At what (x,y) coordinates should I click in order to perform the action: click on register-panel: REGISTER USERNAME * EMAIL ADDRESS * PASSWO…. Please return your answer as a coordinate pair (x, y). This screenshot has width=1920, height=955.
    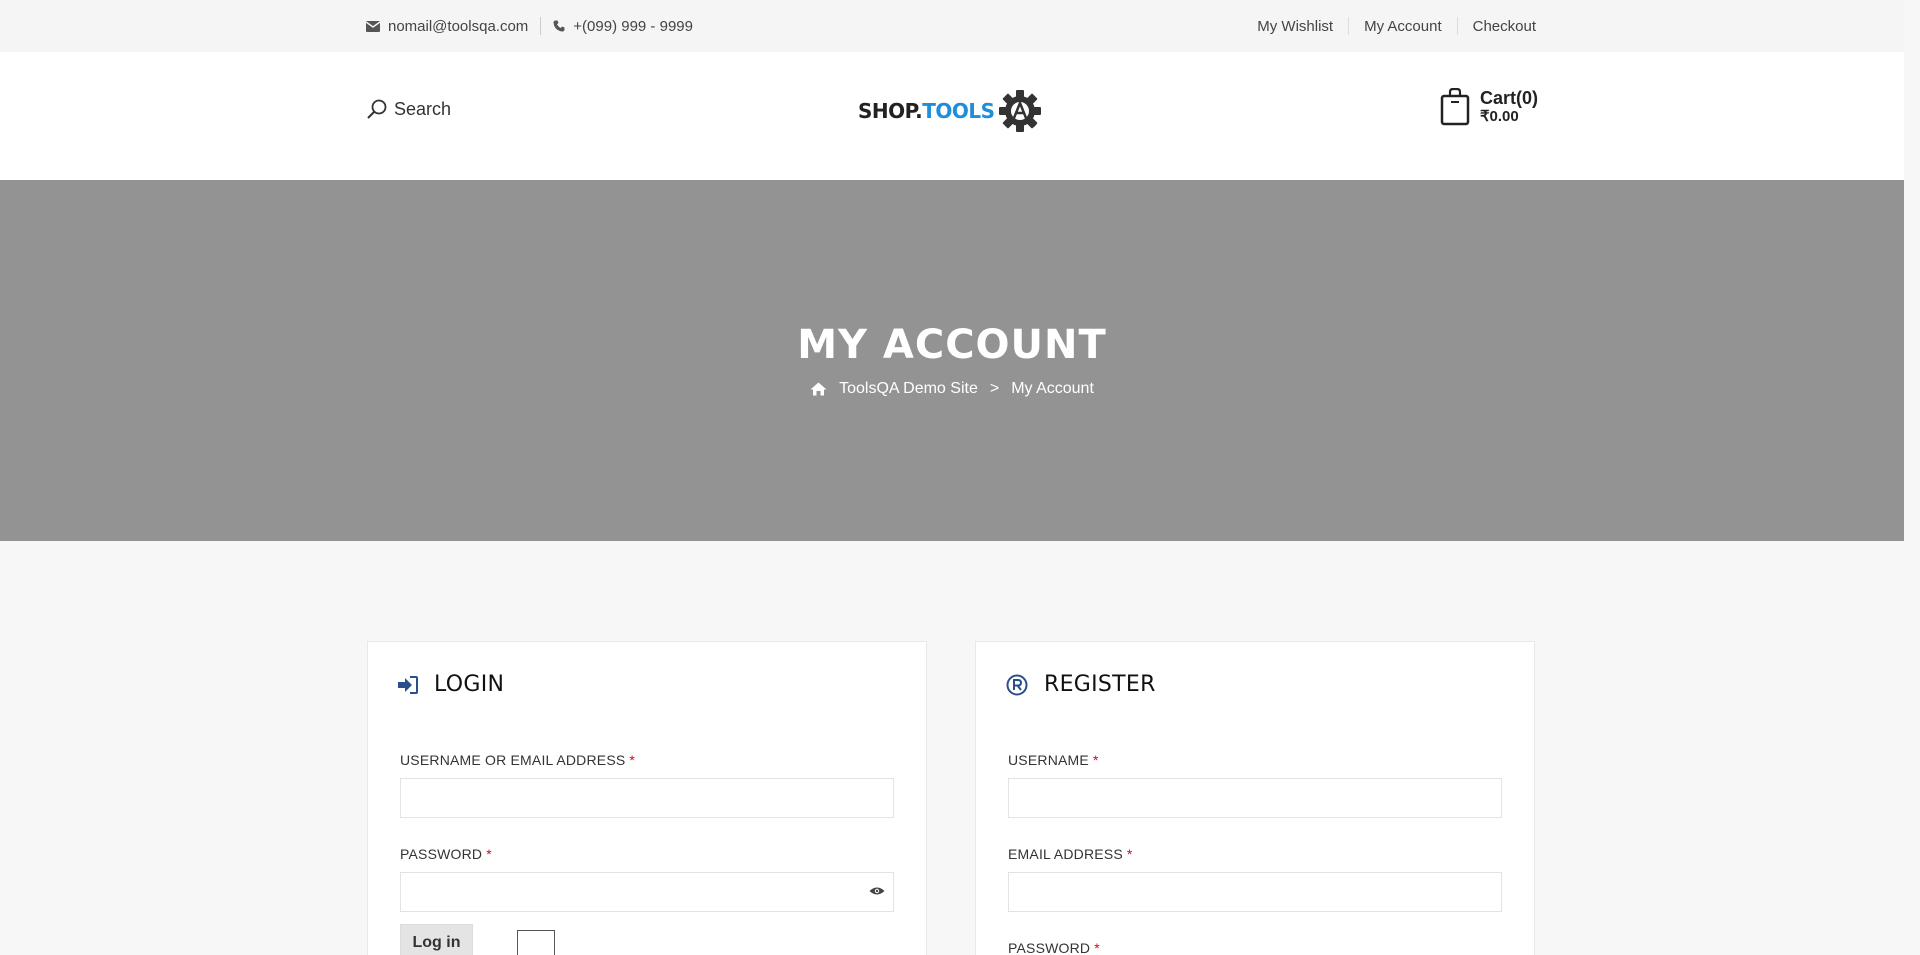
    Looking at the image, I should click on (1255, 798).